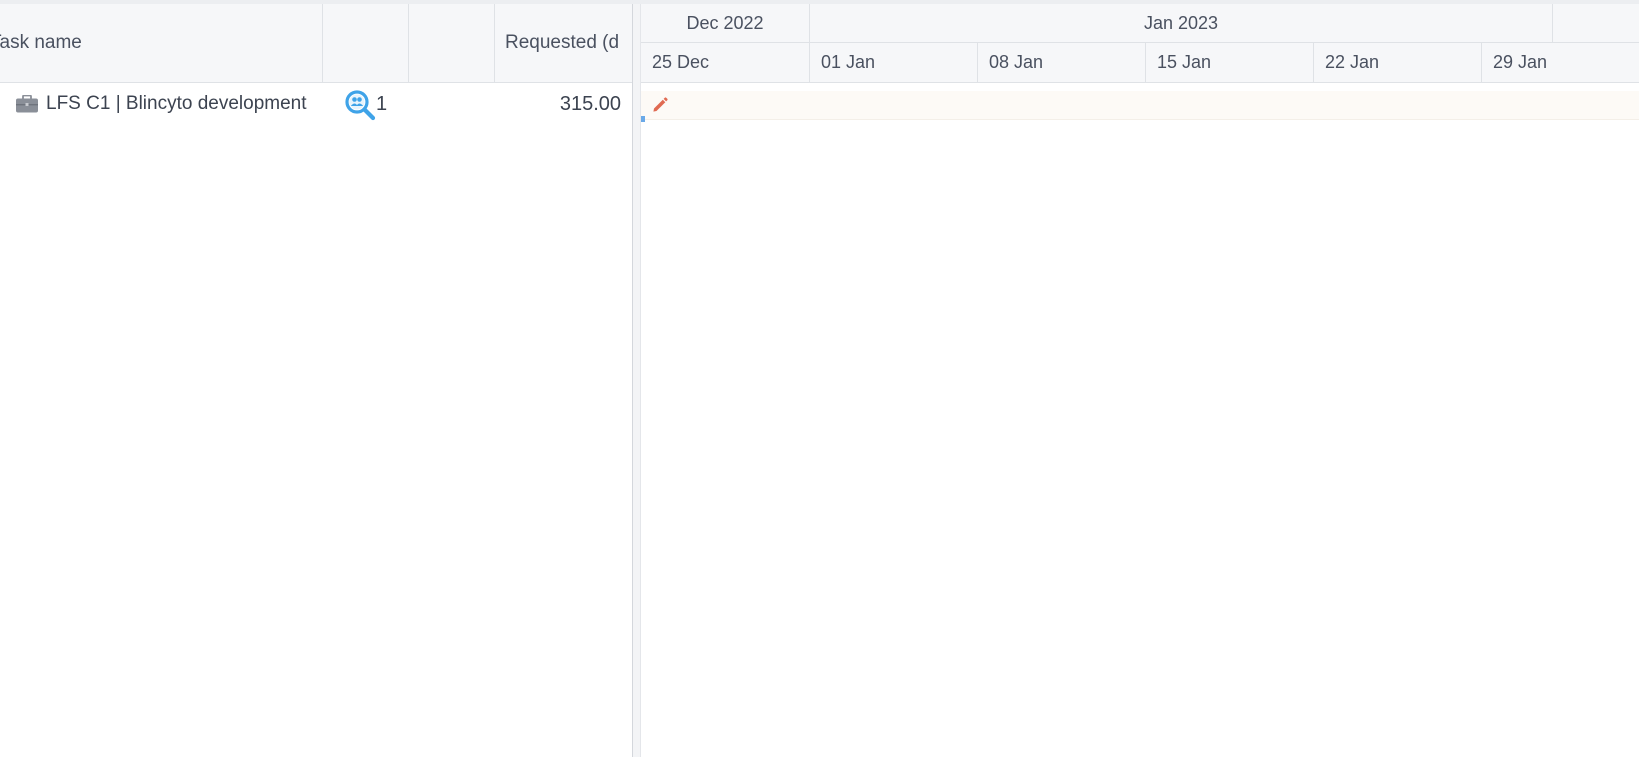  What do you see at coordinates (176, 104) in the screenshot?
I see `task-name: LFS C1 | Blincyto development` at bounding box center [176, 104].